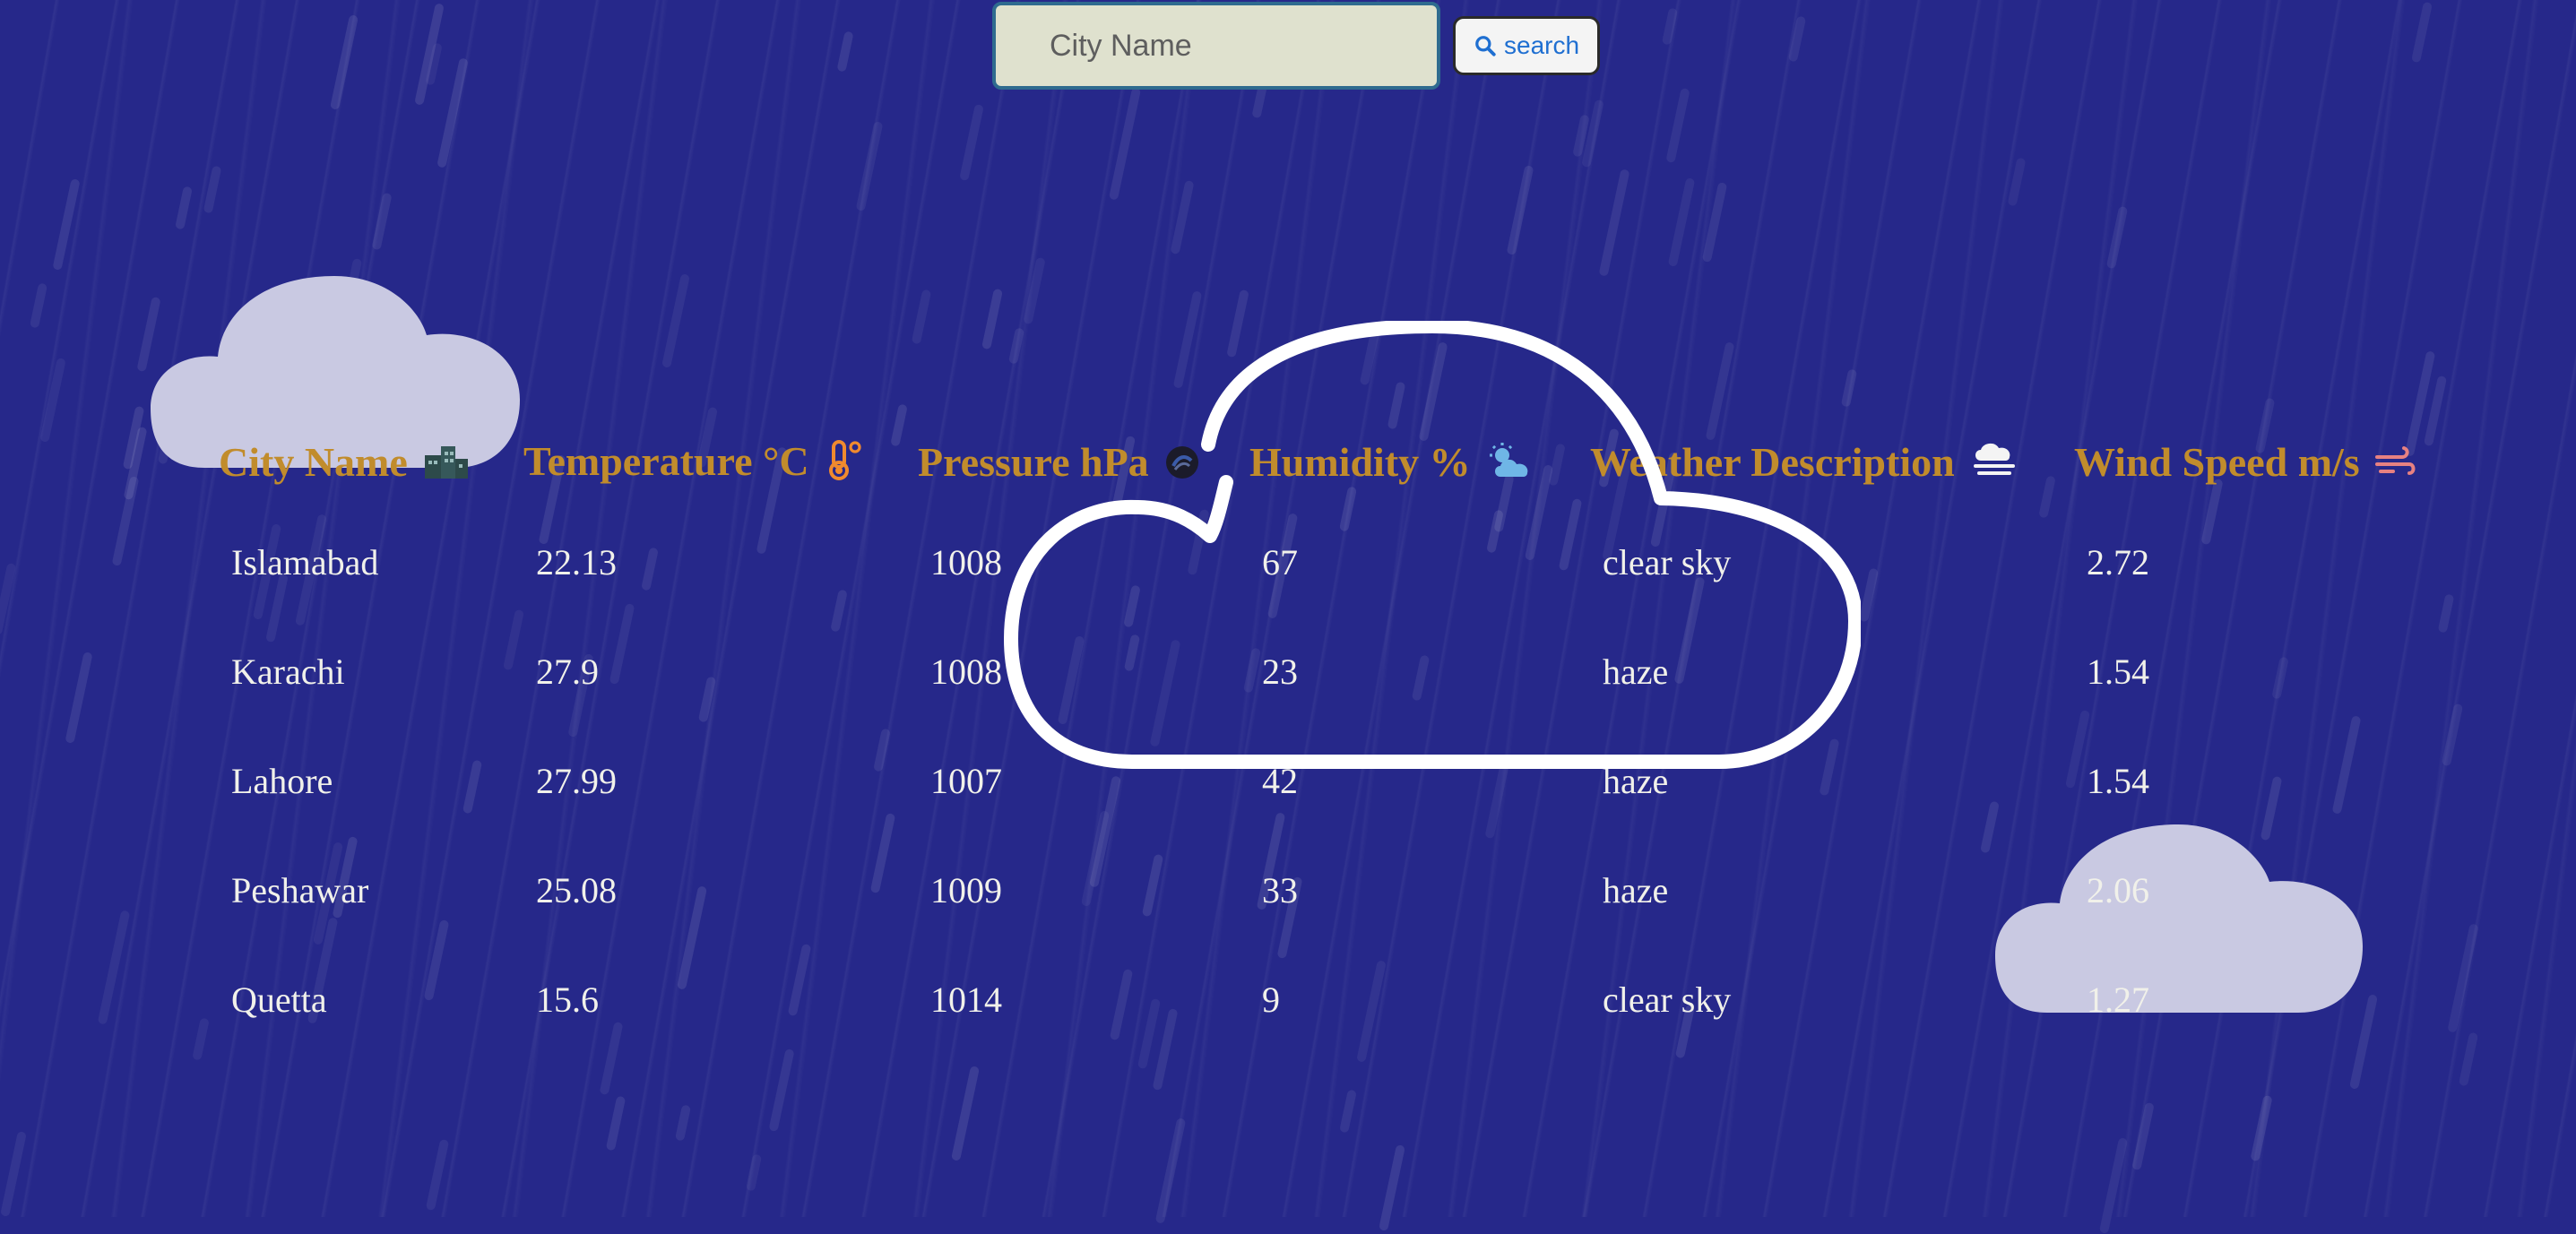 The image size is (2576, 1234). What do you see at coordinates (1821, 464) in the screenshot?
I see `header-weather-description: Weather Description` at bounding box center [1821, 464].